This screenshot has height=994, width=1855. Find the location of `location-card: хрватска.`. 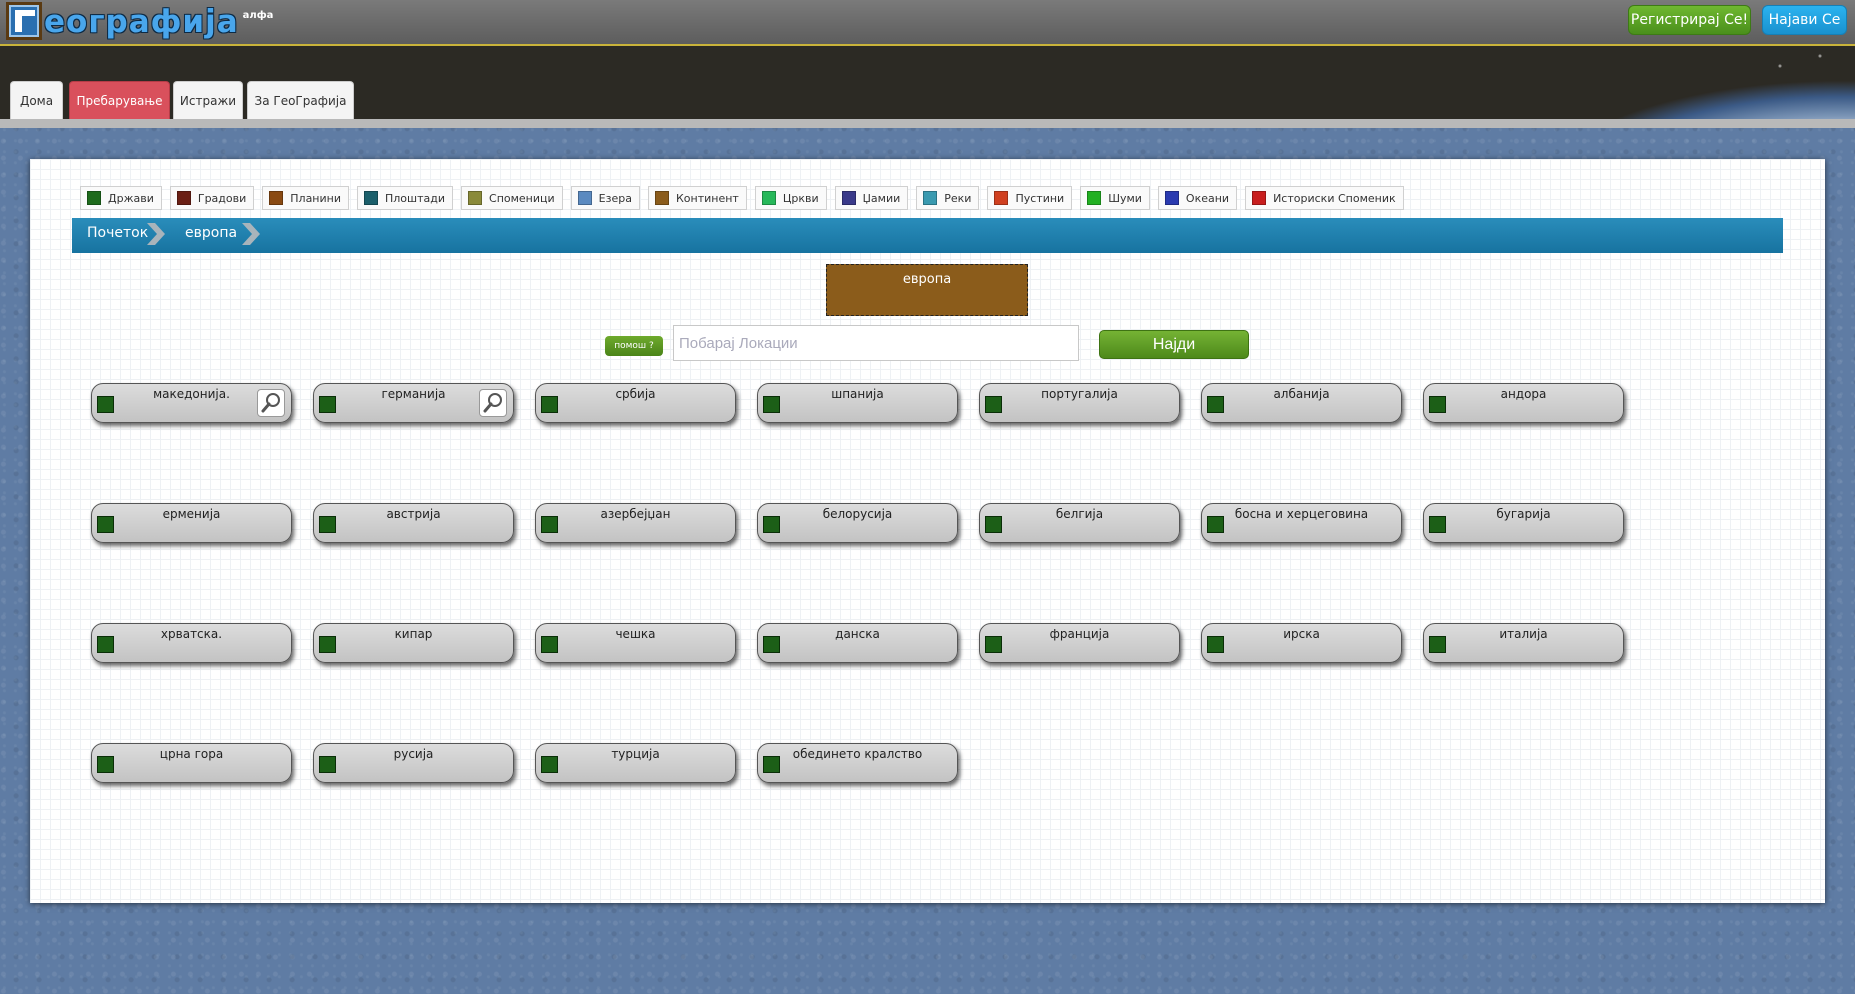

location-card: хрватска. is located at coordinates (191, 643).